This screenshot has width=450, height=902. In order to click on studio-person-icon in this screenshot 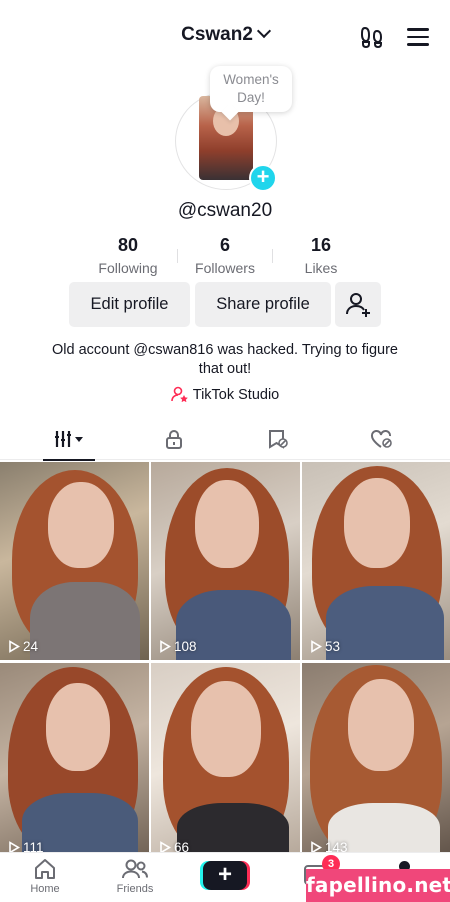, I will do `click(179, 394)`.